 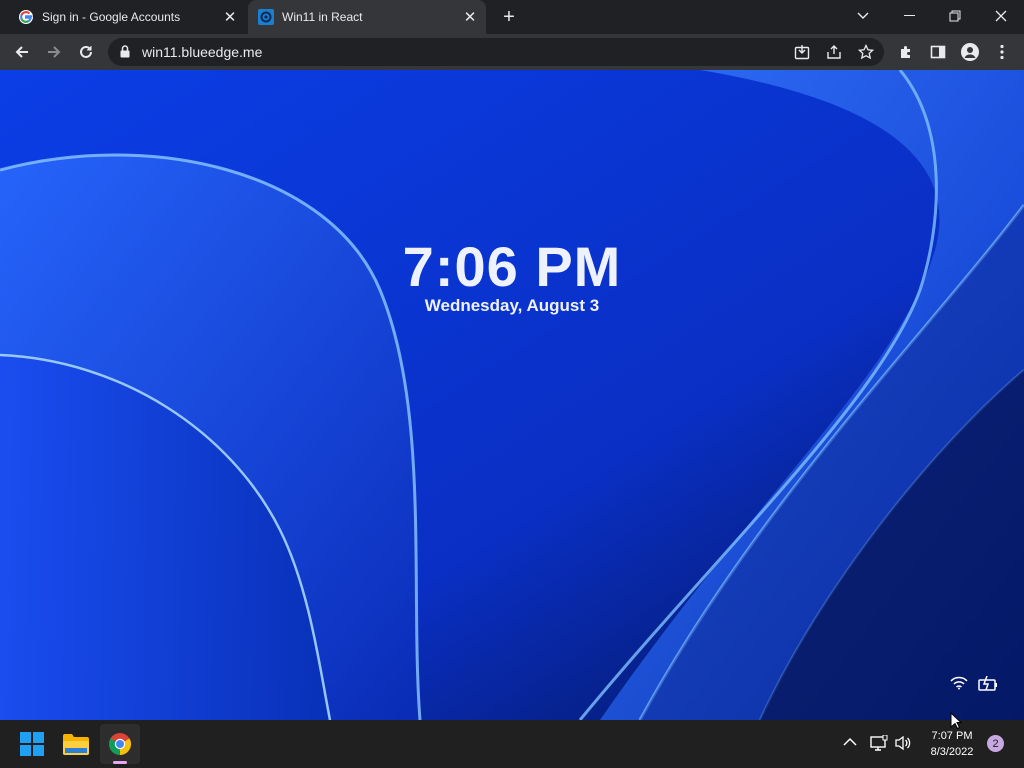 I want to click on puzzle-icon, so click(x=905, y=52).